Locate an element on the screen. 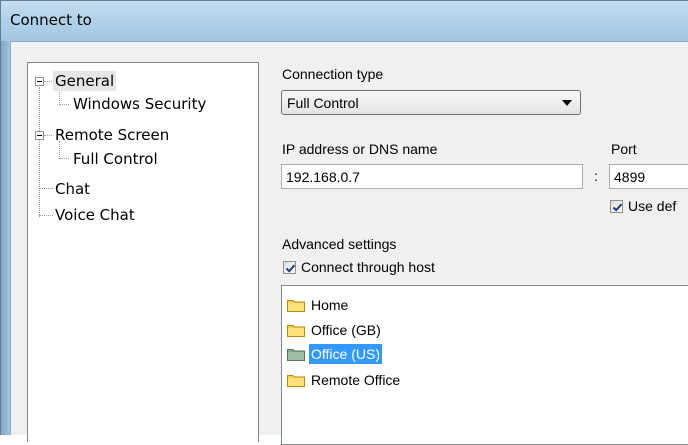 Image resolution: width=688 pixels, height=445 pixels. address-input: 192.168.0.7 is located at coordinates (432, 176).